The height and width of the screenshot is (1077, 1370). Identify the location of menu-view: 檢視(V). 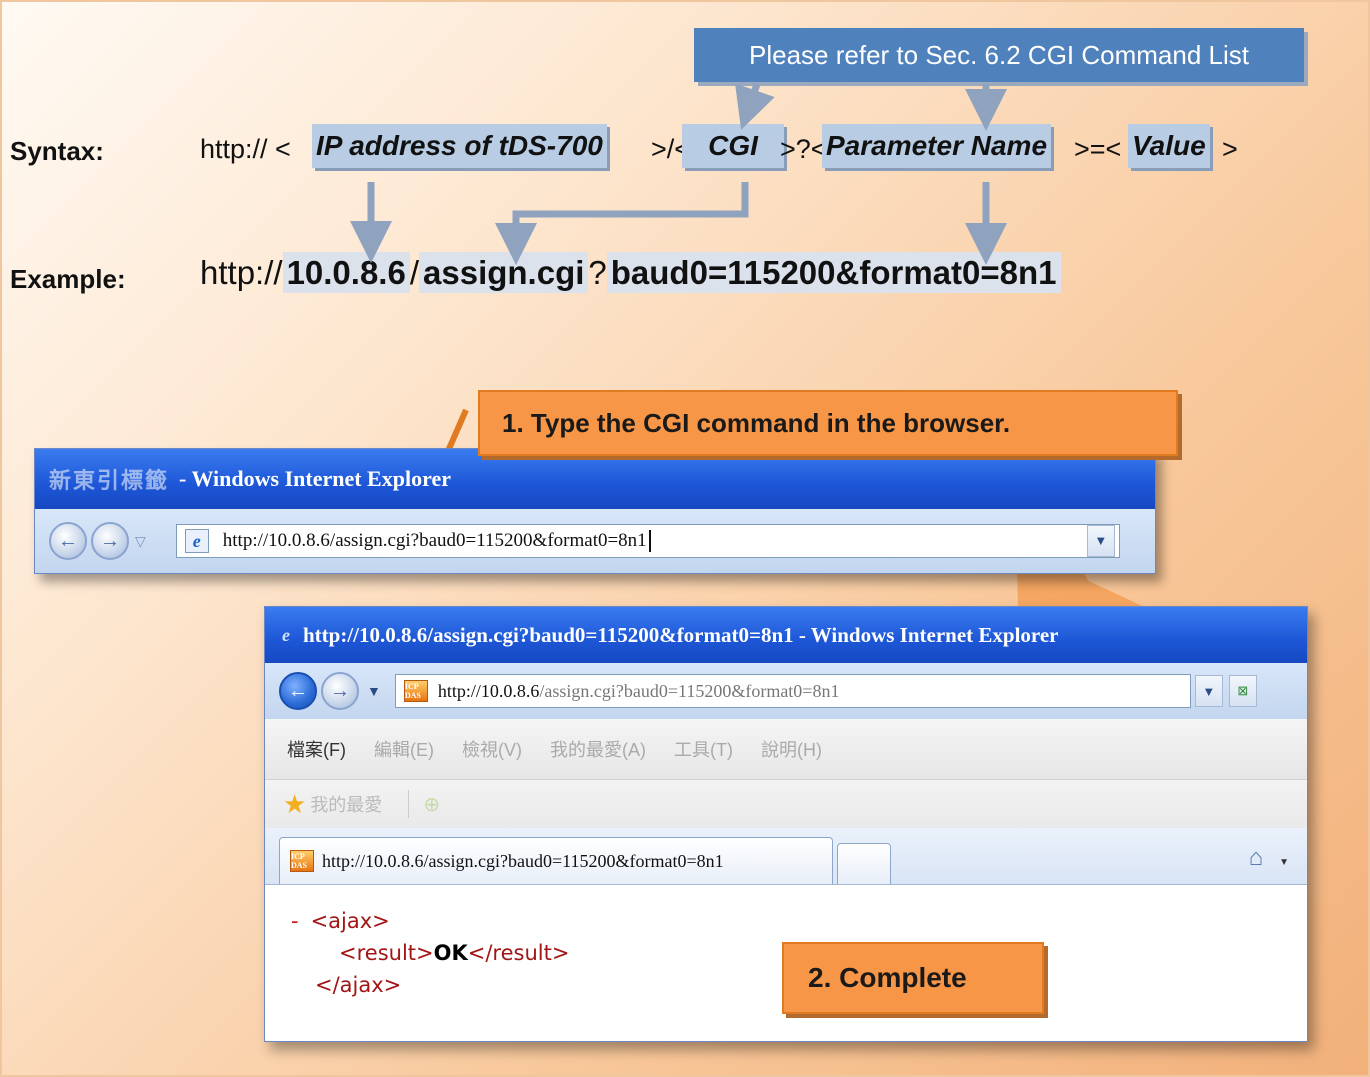
(492, 749).